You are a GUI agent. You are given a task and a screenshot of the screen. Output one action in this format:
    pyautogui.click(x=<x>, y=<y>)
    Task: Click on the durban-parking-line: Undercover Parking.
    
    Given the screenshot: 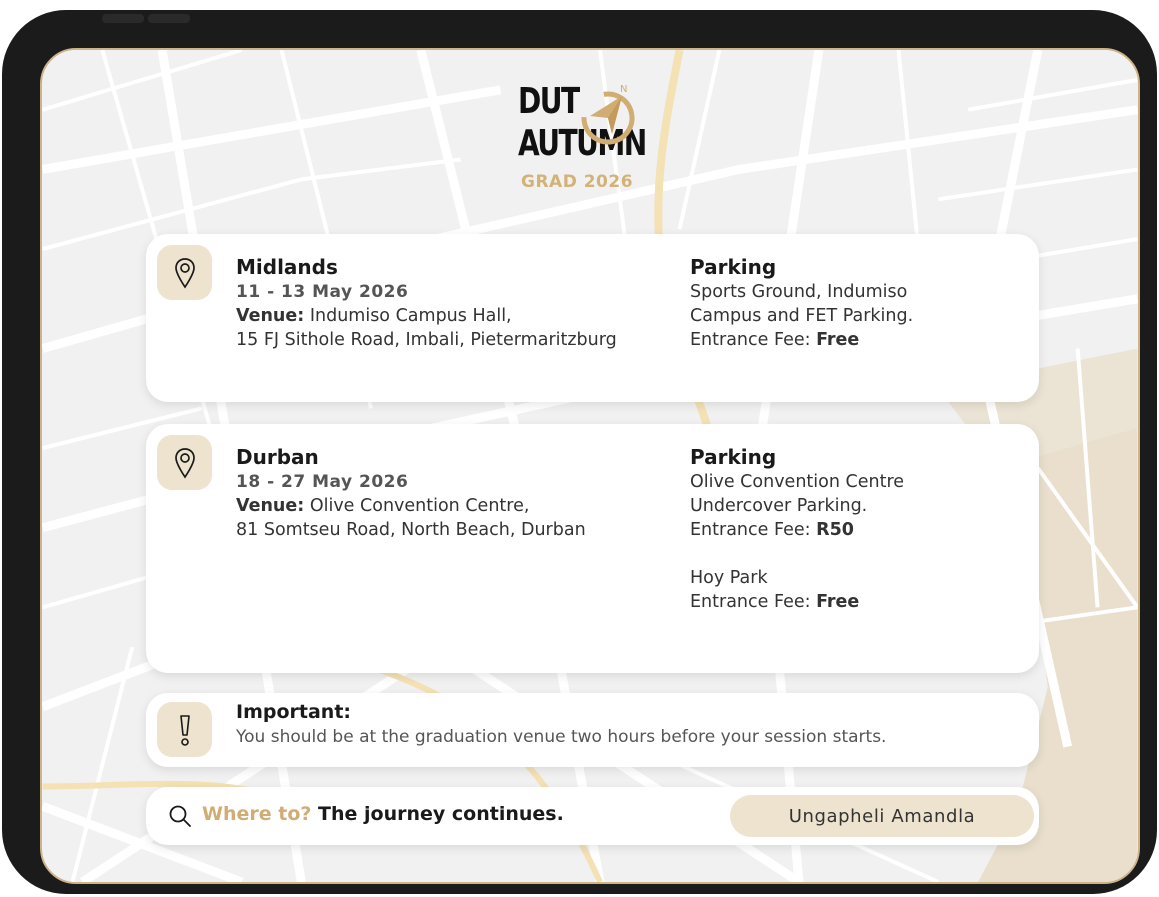 What is the action you would take?
    pyautogui.click(x=779, y=506)
    